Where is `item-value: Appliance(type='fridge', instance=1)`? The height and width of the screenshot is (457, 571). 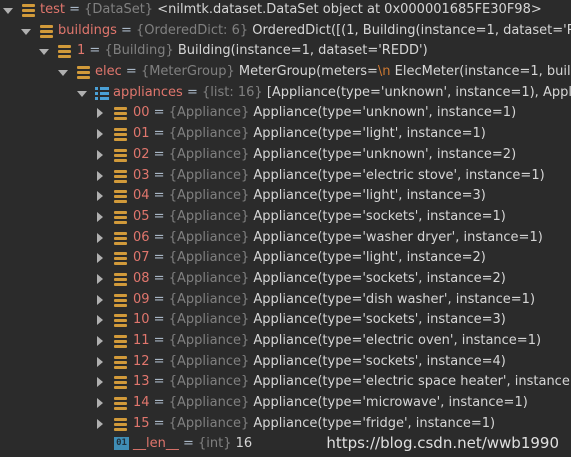 item-value: Appliance(type='fridge', instance=1) is located at coordinates (372, 423).